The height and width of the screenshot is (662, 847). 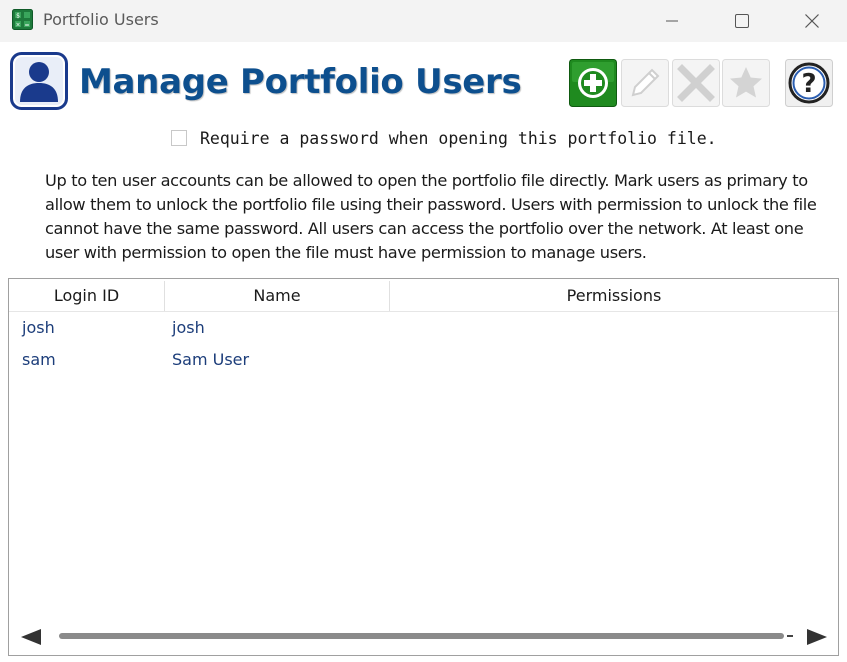 What do you see at coordinates (790, 636) in the screenshot?
I see `scrollbar-end-mark` at bounding box center [790, 636].